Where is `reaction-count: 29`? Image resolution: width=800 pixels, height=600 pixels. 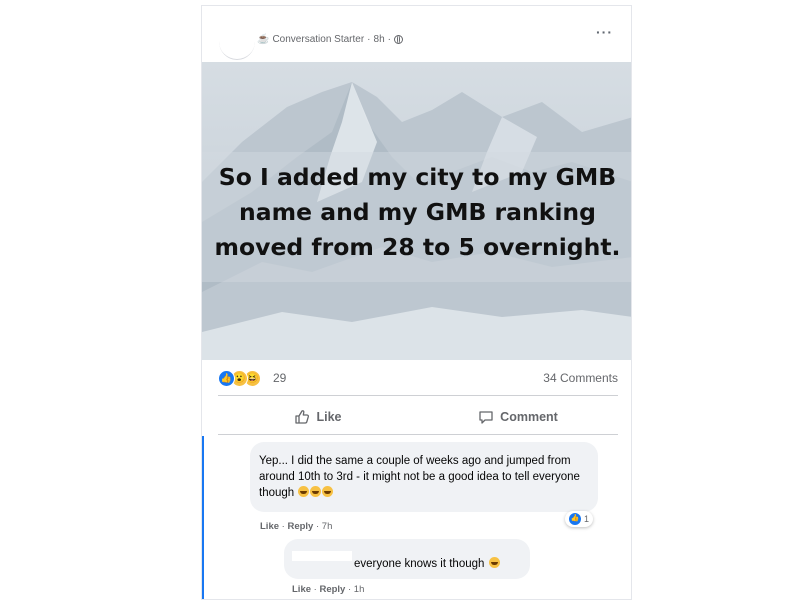 reaction-count: 29 is located at coordinates (279, 378).